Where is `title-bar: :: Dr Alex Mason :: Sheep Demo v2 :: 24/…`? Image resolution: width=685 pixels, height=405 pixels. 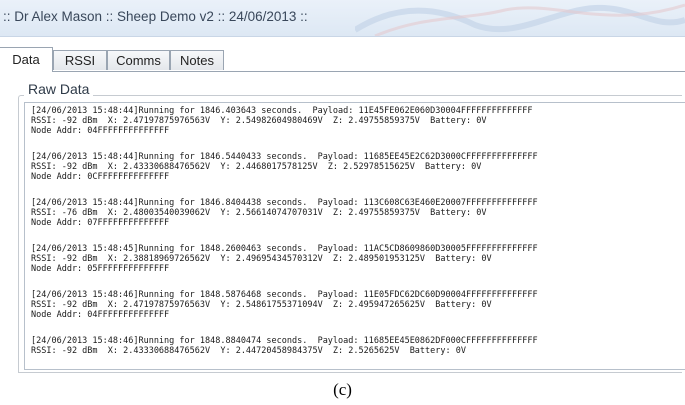 title-bar: :: Dr Alex Mason :: Sheep Demo v2 :: 24/… is located at coordinates (342, 18).